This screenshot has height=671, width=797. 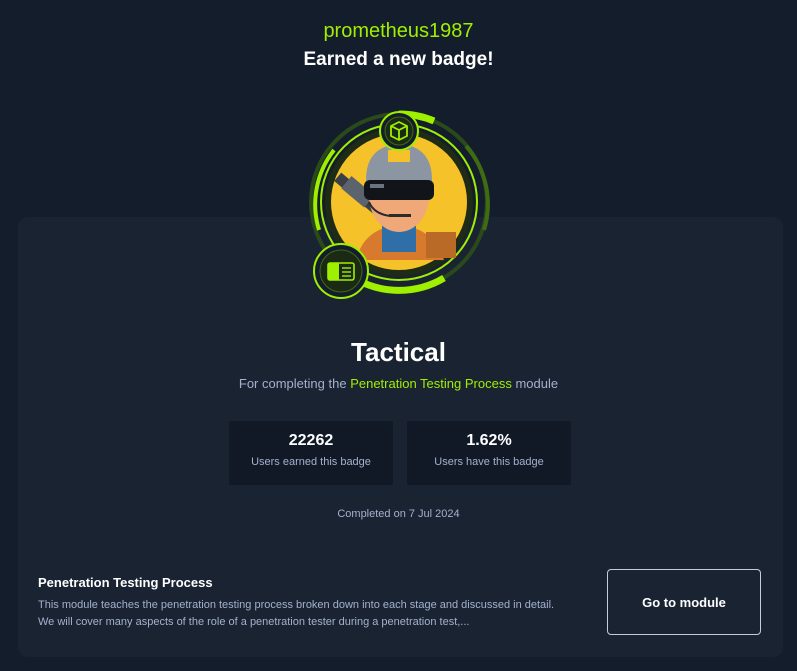 What do you see at coordinates (398, 352) in the screenshot?
I see `badge-name: Tactical` at bounding box center [398, 352].